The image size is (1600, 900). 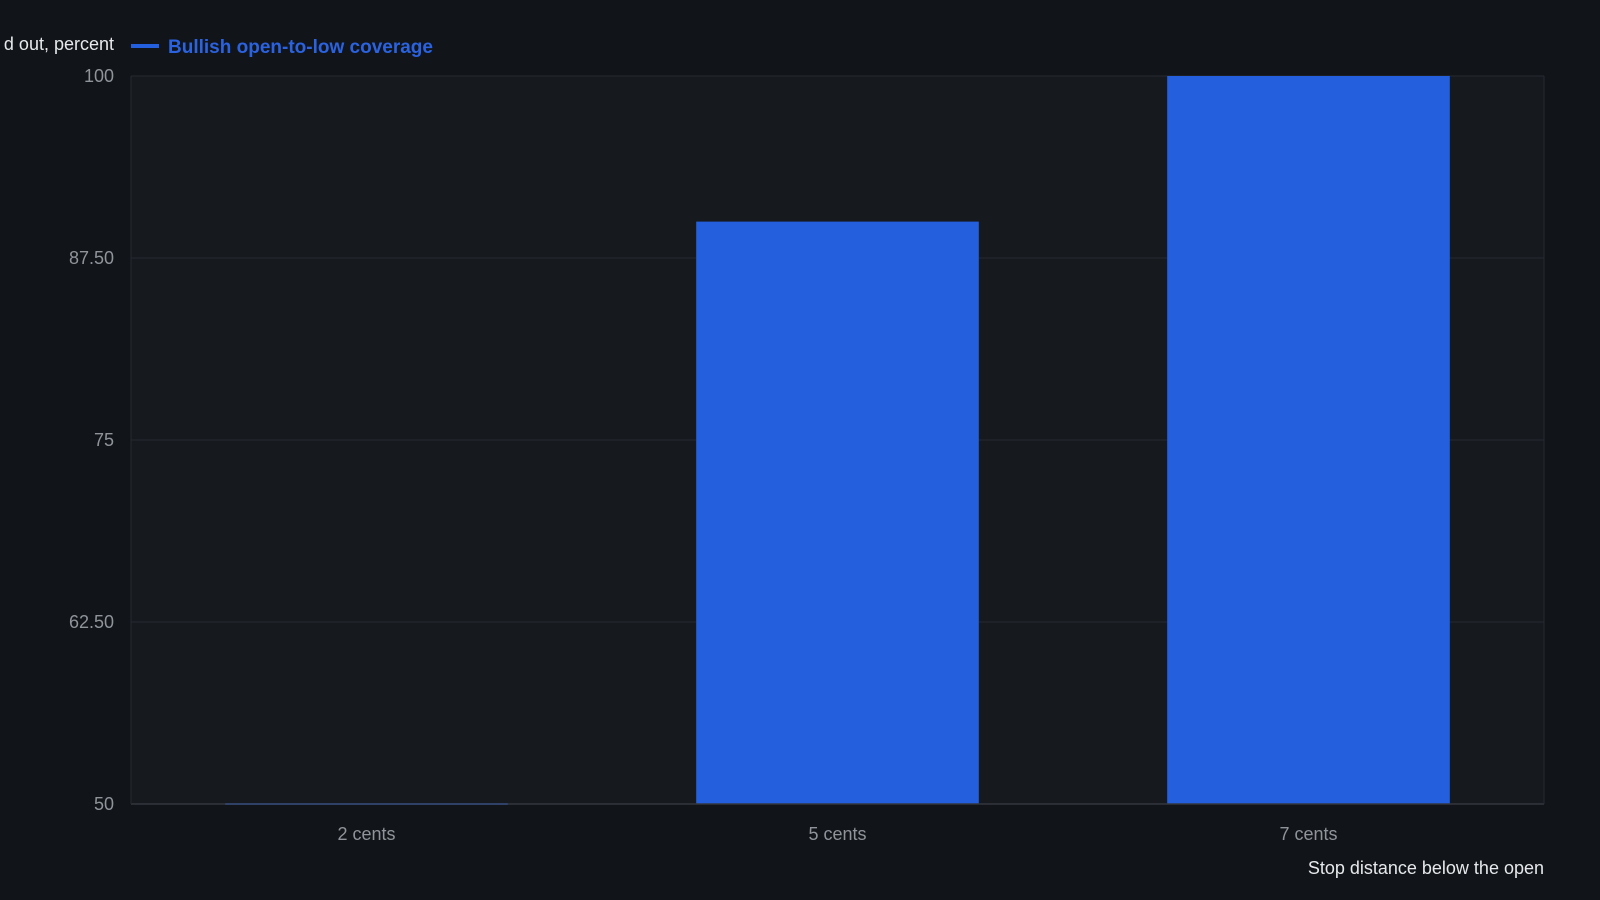 What do you see at coordinates (1308, 440) in the screenshot?
I see `bar-7-cents` at bounding box center [1308, 440].